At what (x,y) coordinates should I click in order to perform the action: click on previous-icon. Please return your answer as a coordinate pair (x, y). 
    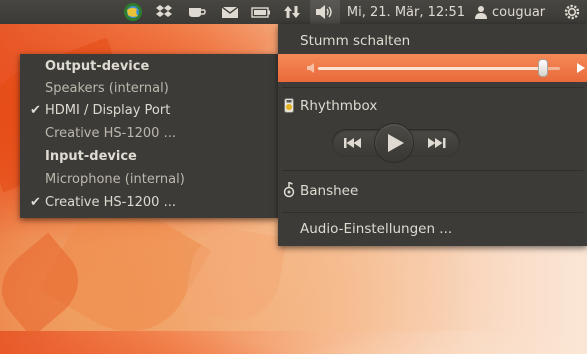
    Looking at the image, I should click on (352, 143).